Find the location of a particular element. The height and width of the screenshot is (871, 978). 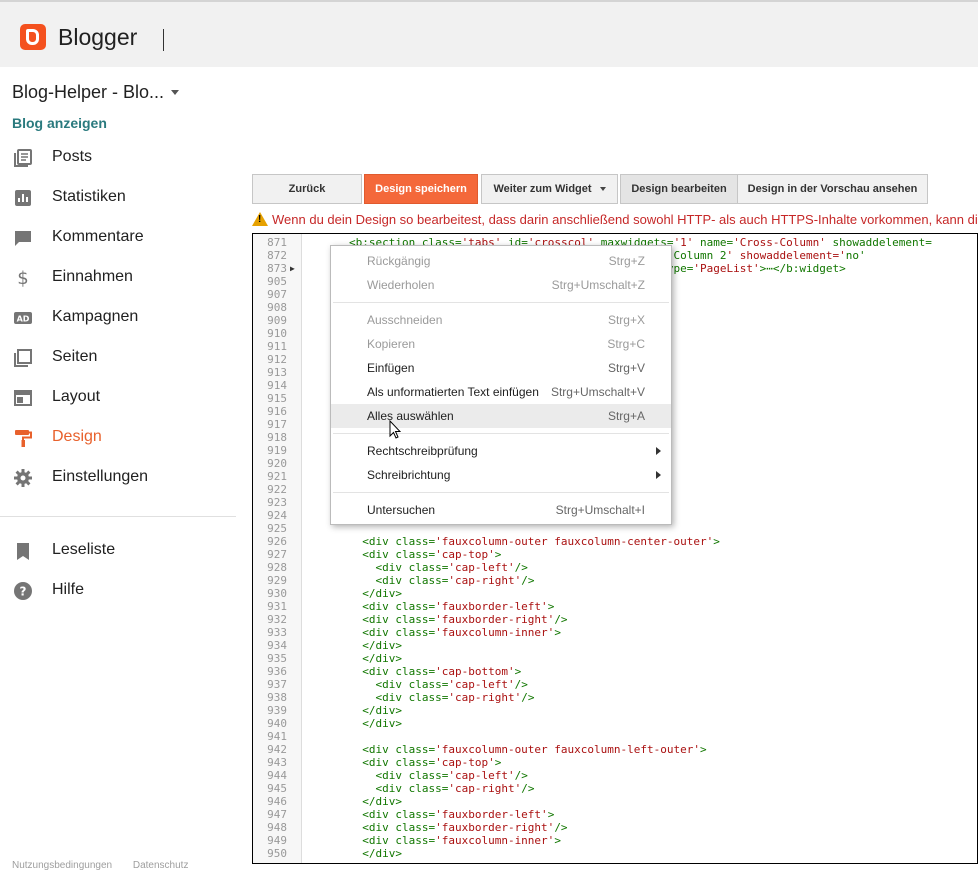

terms-link: Nutzungsbedingungen is located at coordinates (62, 865).